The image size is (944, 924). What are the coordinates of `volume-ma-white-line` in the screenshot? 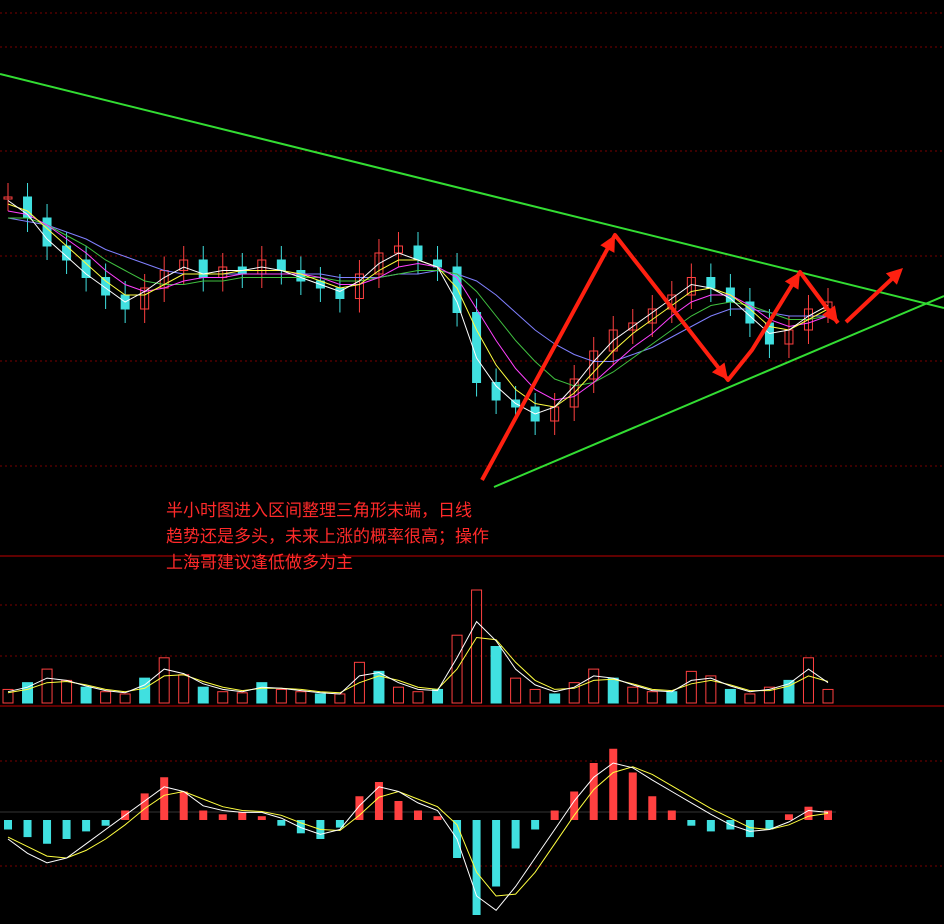 It's located at (418, 657).